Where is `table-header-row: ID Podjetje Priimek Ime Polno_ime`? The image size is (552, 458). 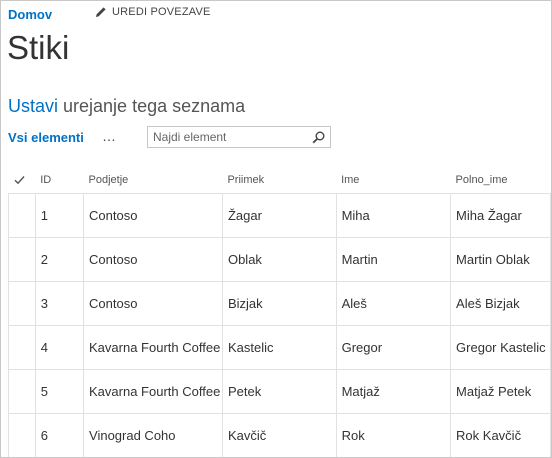
table-header-row: ID Podjetje Priimek Ime Polno_ime is located at coordinates (279, 180).